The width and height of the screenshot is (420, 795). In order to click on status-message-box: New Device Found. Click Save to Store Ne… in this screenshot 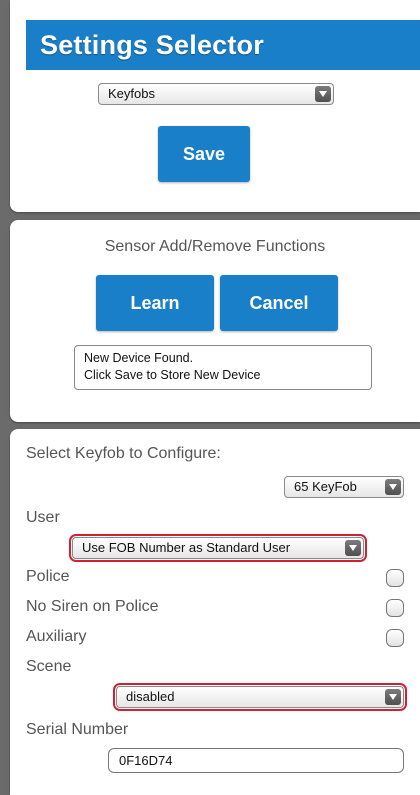, I will do `click(223, 367)`.